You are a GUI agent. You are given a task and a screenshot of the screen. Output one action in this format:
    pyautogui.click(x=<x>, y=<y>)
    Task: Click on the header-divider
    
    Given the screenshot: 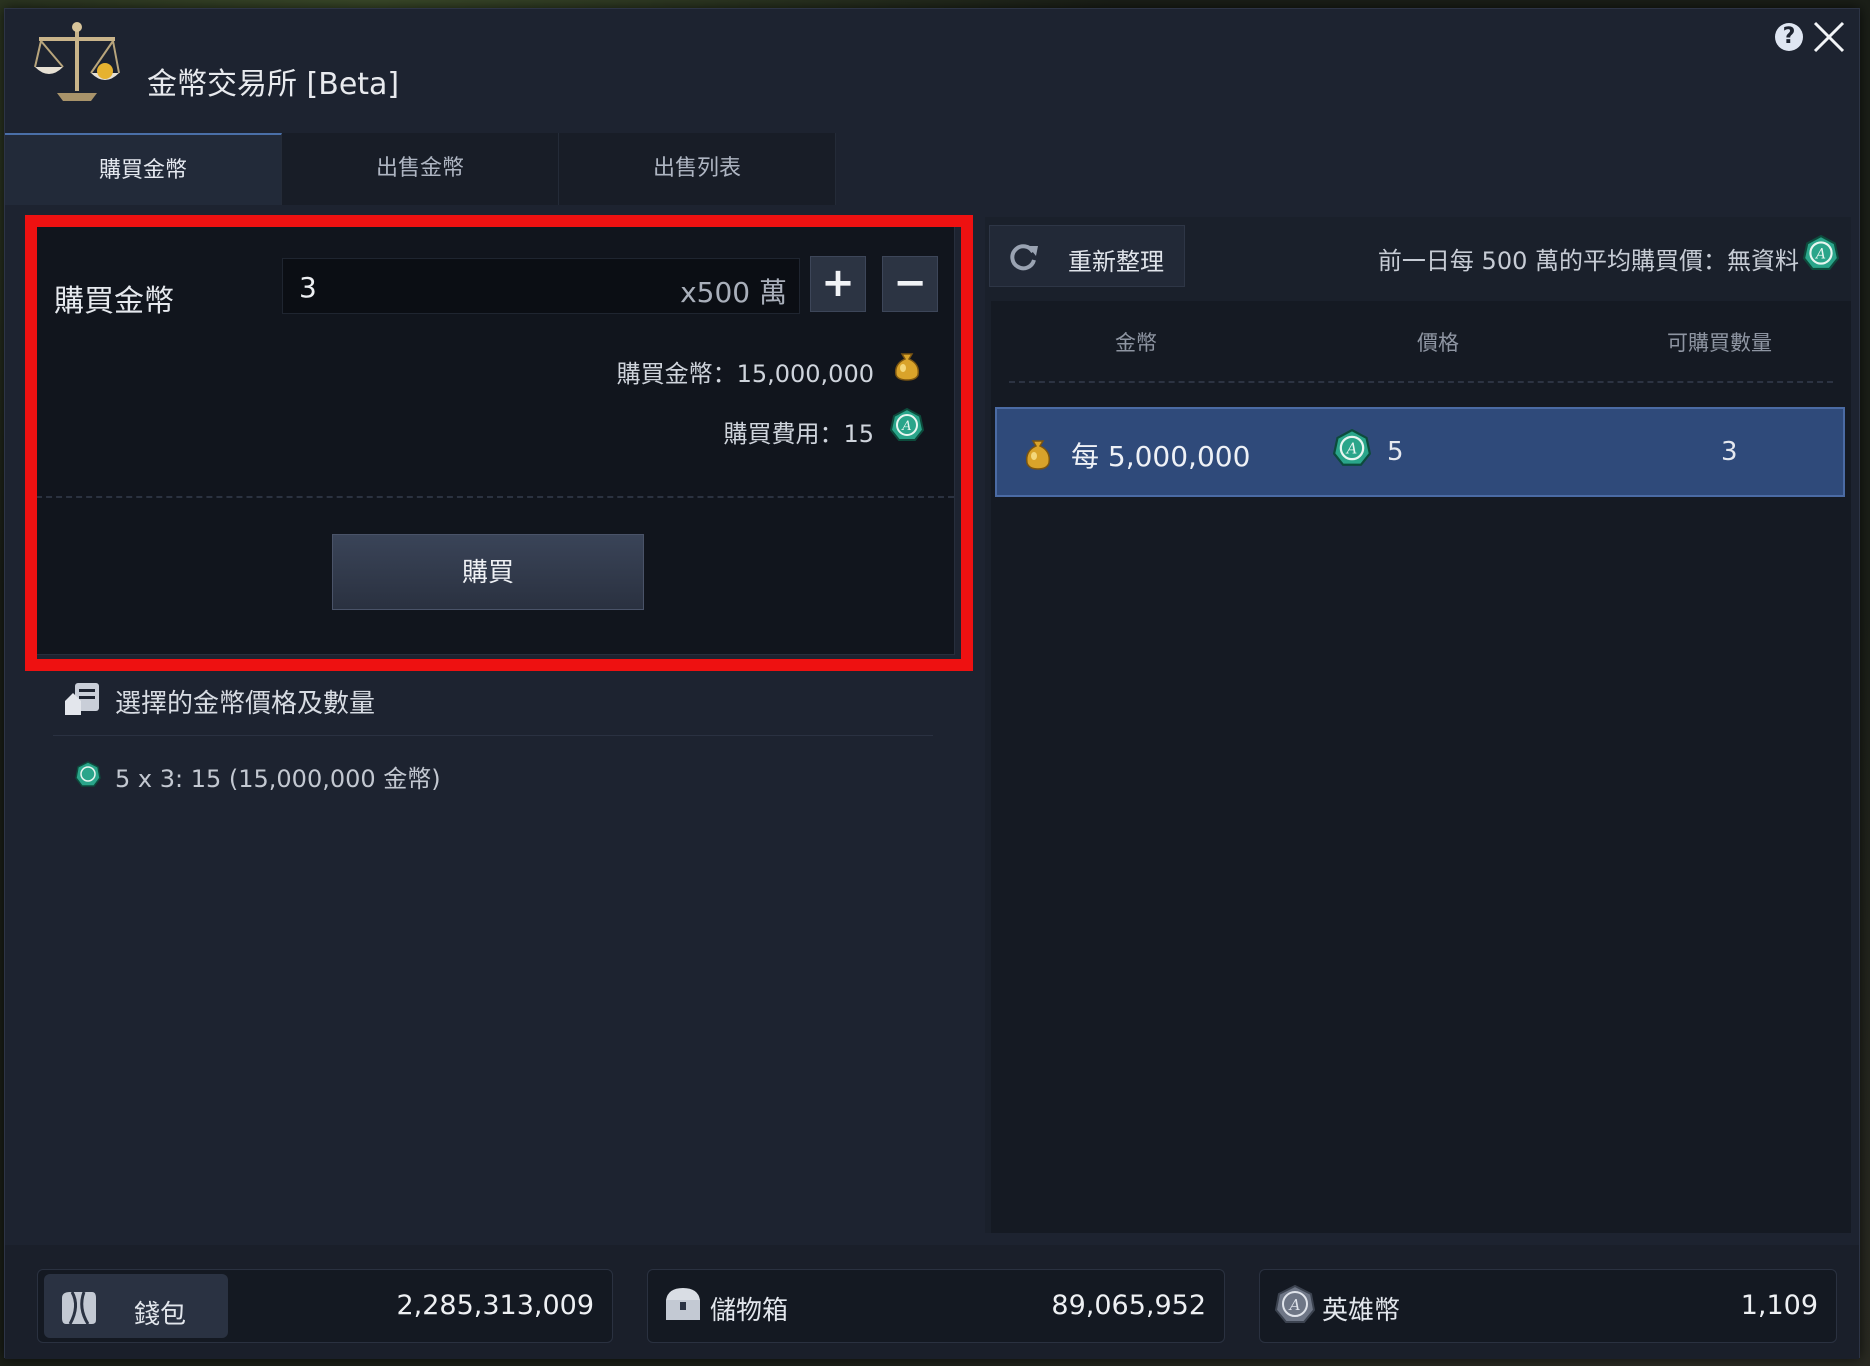 What is the action you would take?
    pyautogui.click(x=1421, y=382)
    